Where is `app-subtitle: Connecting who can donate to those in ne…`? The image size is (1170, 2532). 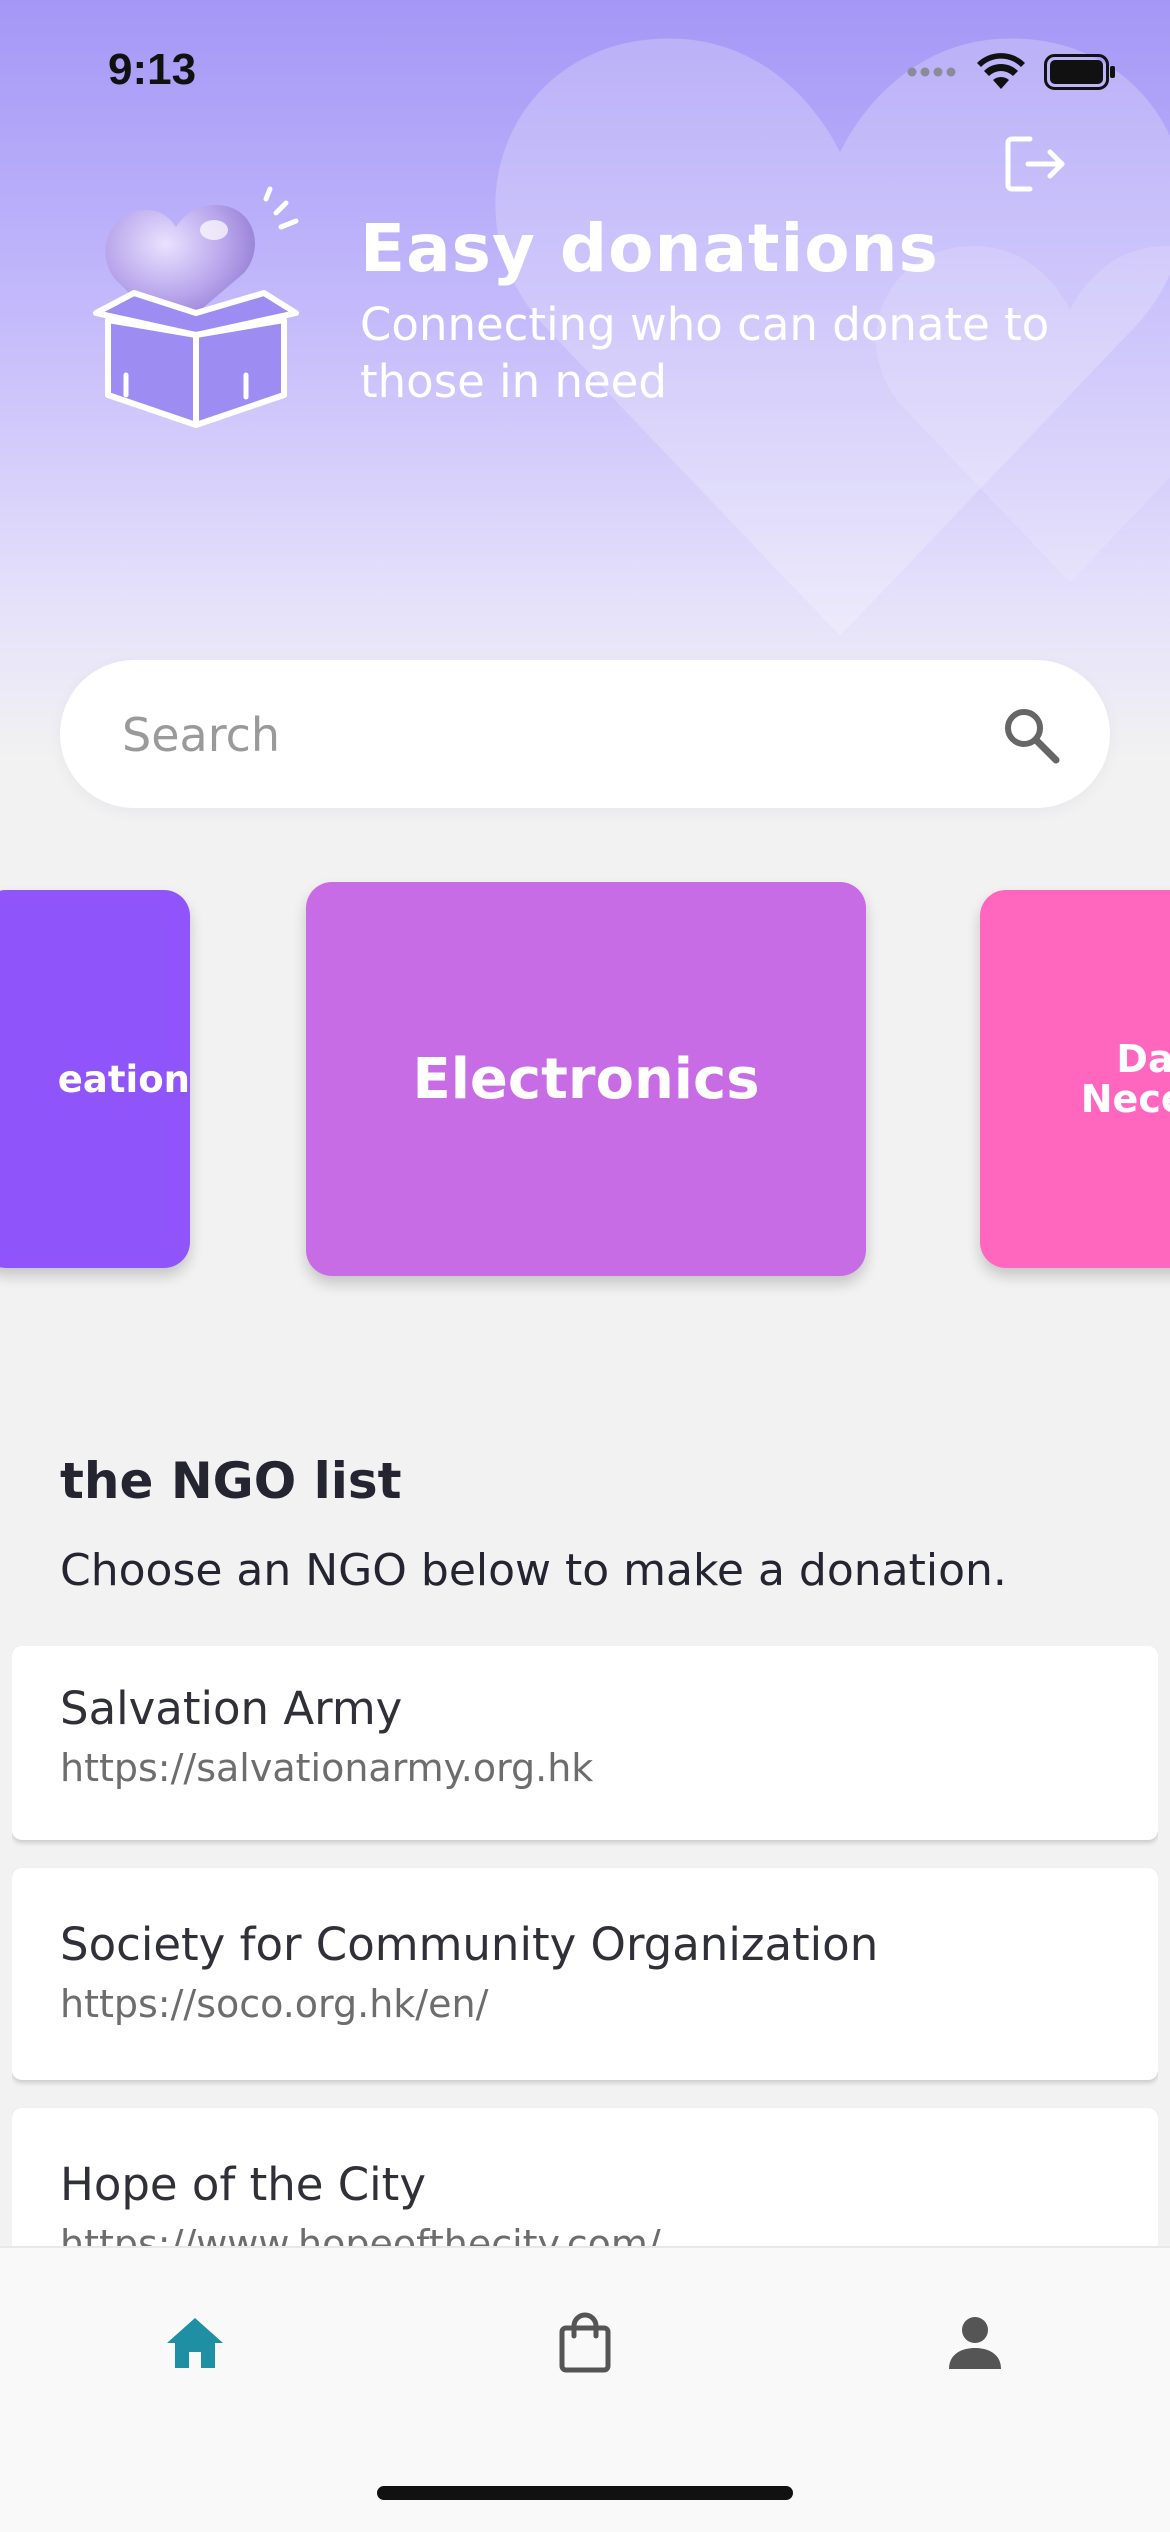 app-subtitle: Connecting who can donate to those in ne… is located at coordinates (705, 353).